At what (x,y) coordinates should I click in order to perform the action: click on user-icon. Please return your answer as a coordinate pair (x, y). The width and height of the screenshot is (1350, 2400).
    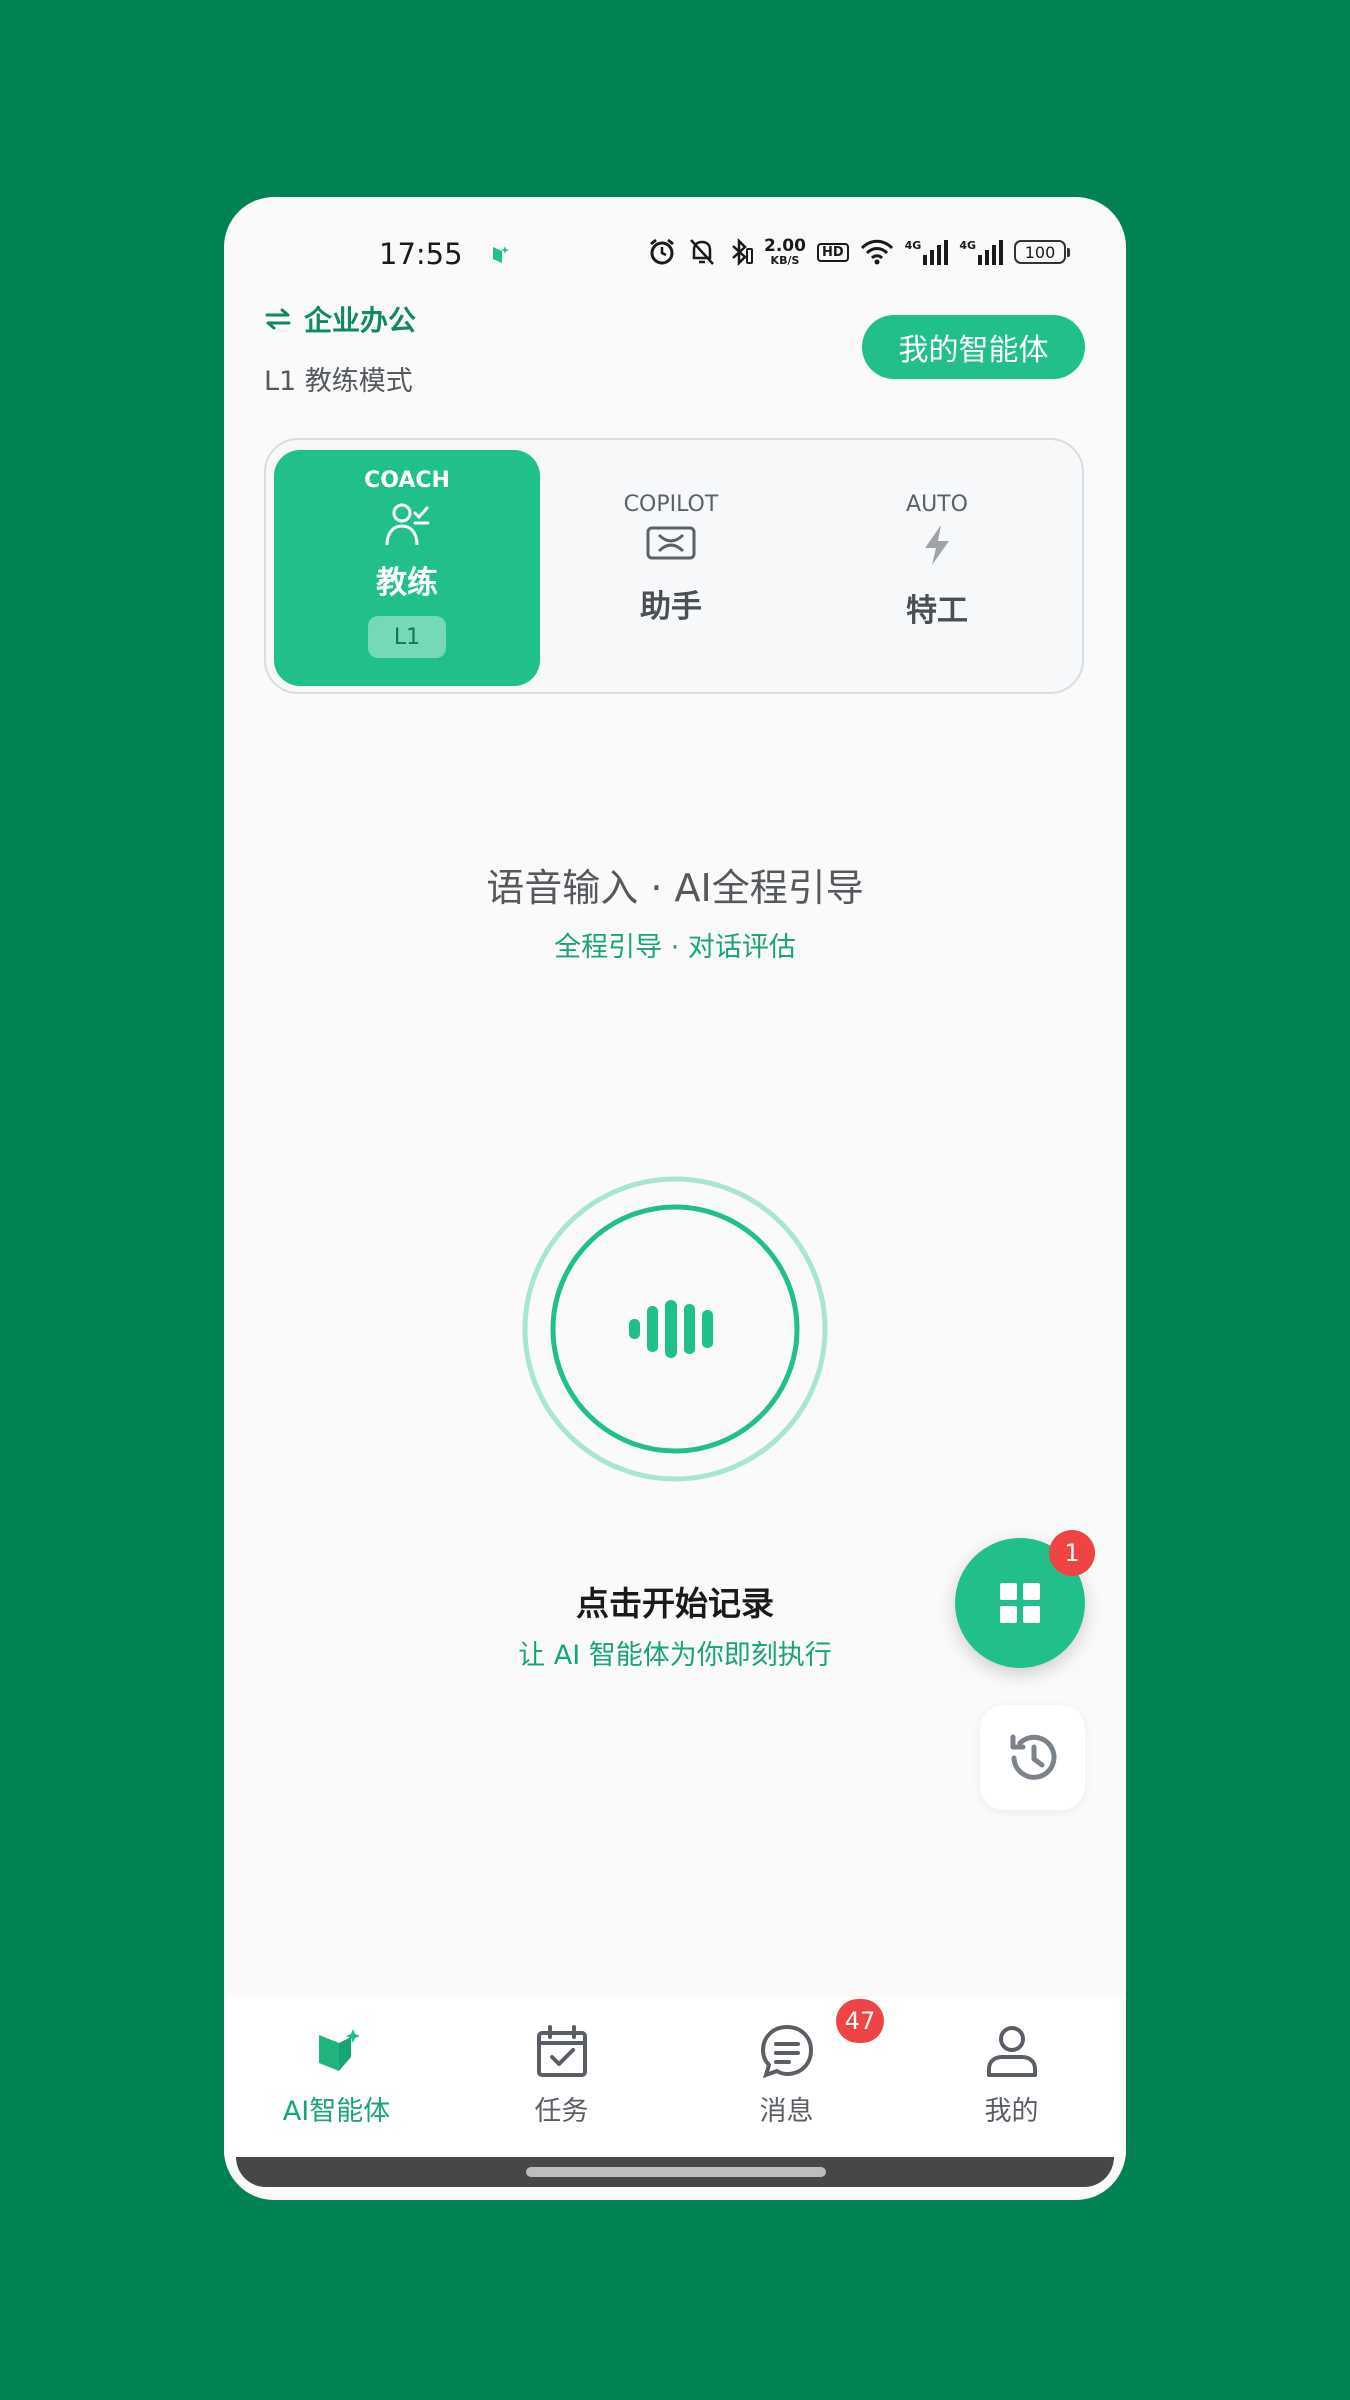
    Looking at the image, I should click on (1011, 2051).